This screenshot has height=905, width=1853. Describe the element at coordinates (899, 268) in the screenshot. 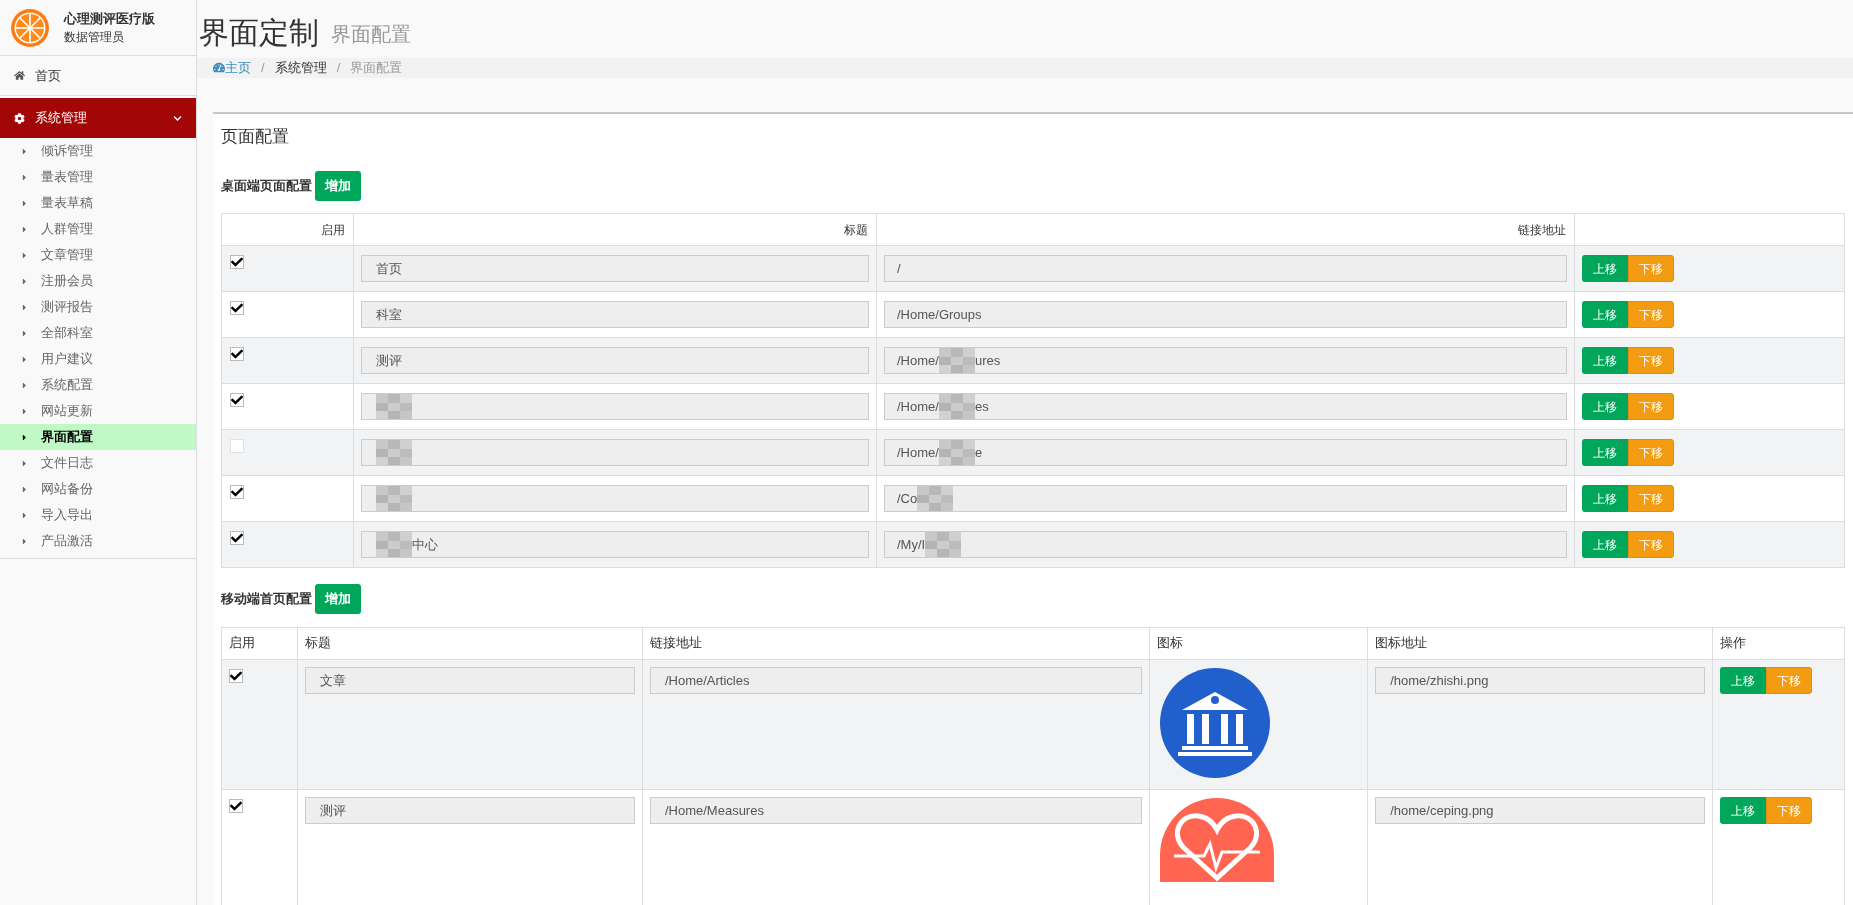

I see `field-text: /` at that location.